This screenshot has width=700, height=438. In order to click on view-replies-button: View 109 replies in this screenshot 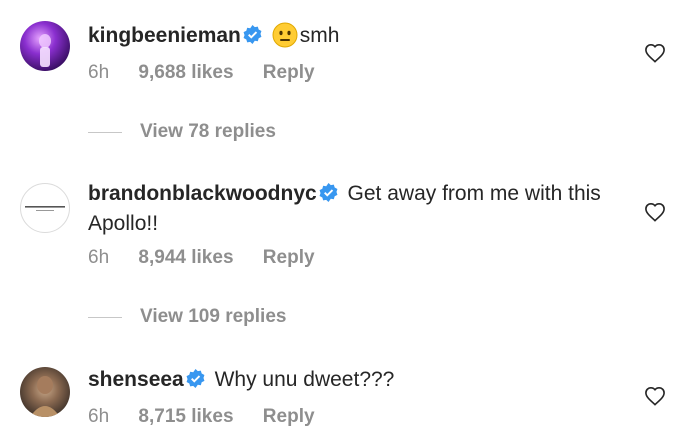, I will do `click(187, 317)`.